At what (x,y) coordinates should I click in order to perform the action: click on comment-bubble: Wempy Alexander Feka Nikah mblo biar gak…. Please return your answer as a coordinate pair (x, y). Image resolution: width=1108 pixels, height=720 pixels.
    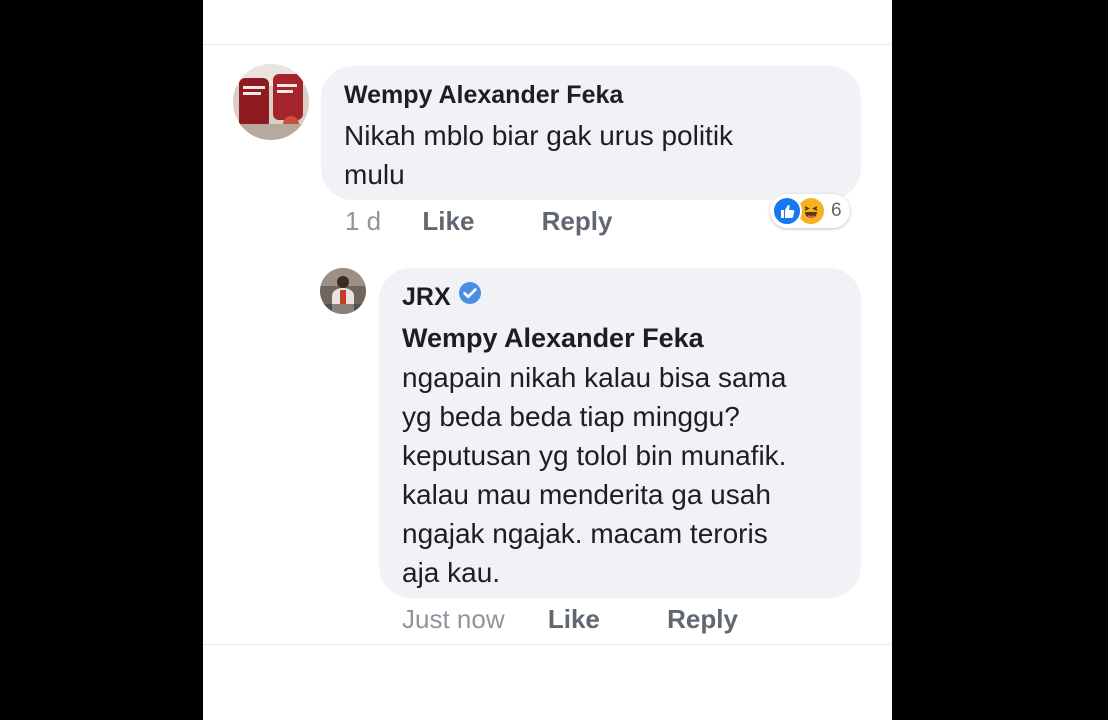
    Looking at the image, I should click on (591, 133).